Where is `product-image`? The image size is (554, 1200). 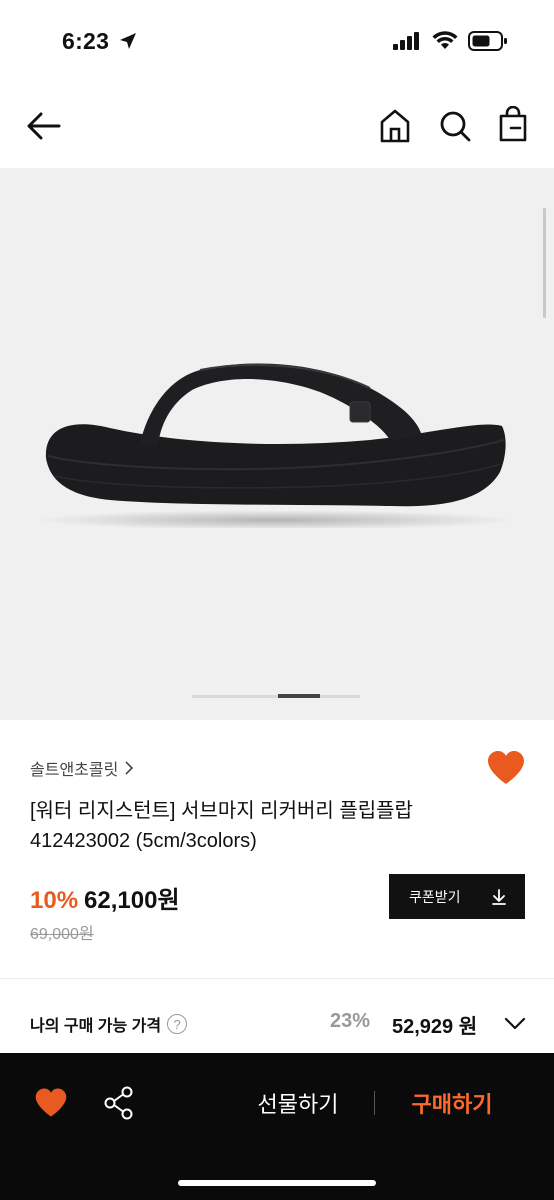
product-image is located at coordinates (275, 445).